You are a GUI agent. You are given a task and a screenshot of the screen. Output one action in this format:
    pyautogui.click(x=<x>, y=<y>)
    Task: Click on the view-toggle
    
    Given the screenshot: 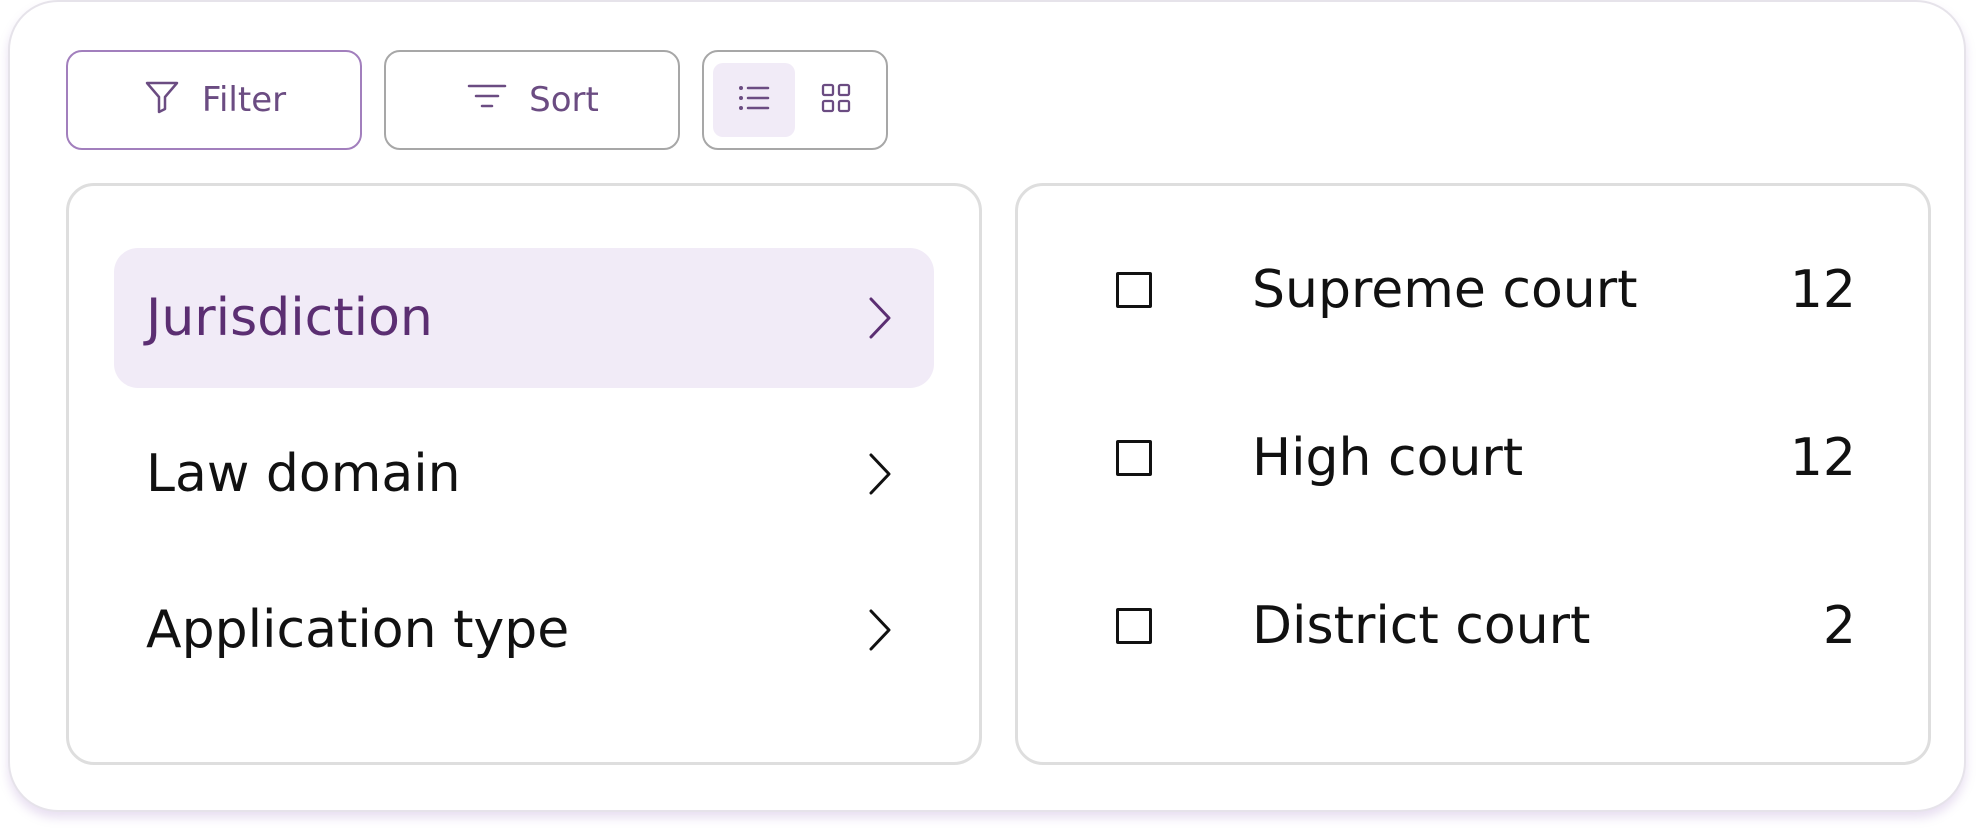 What is the action you would take?
    pyautogui.click(x=795, y=100)
    